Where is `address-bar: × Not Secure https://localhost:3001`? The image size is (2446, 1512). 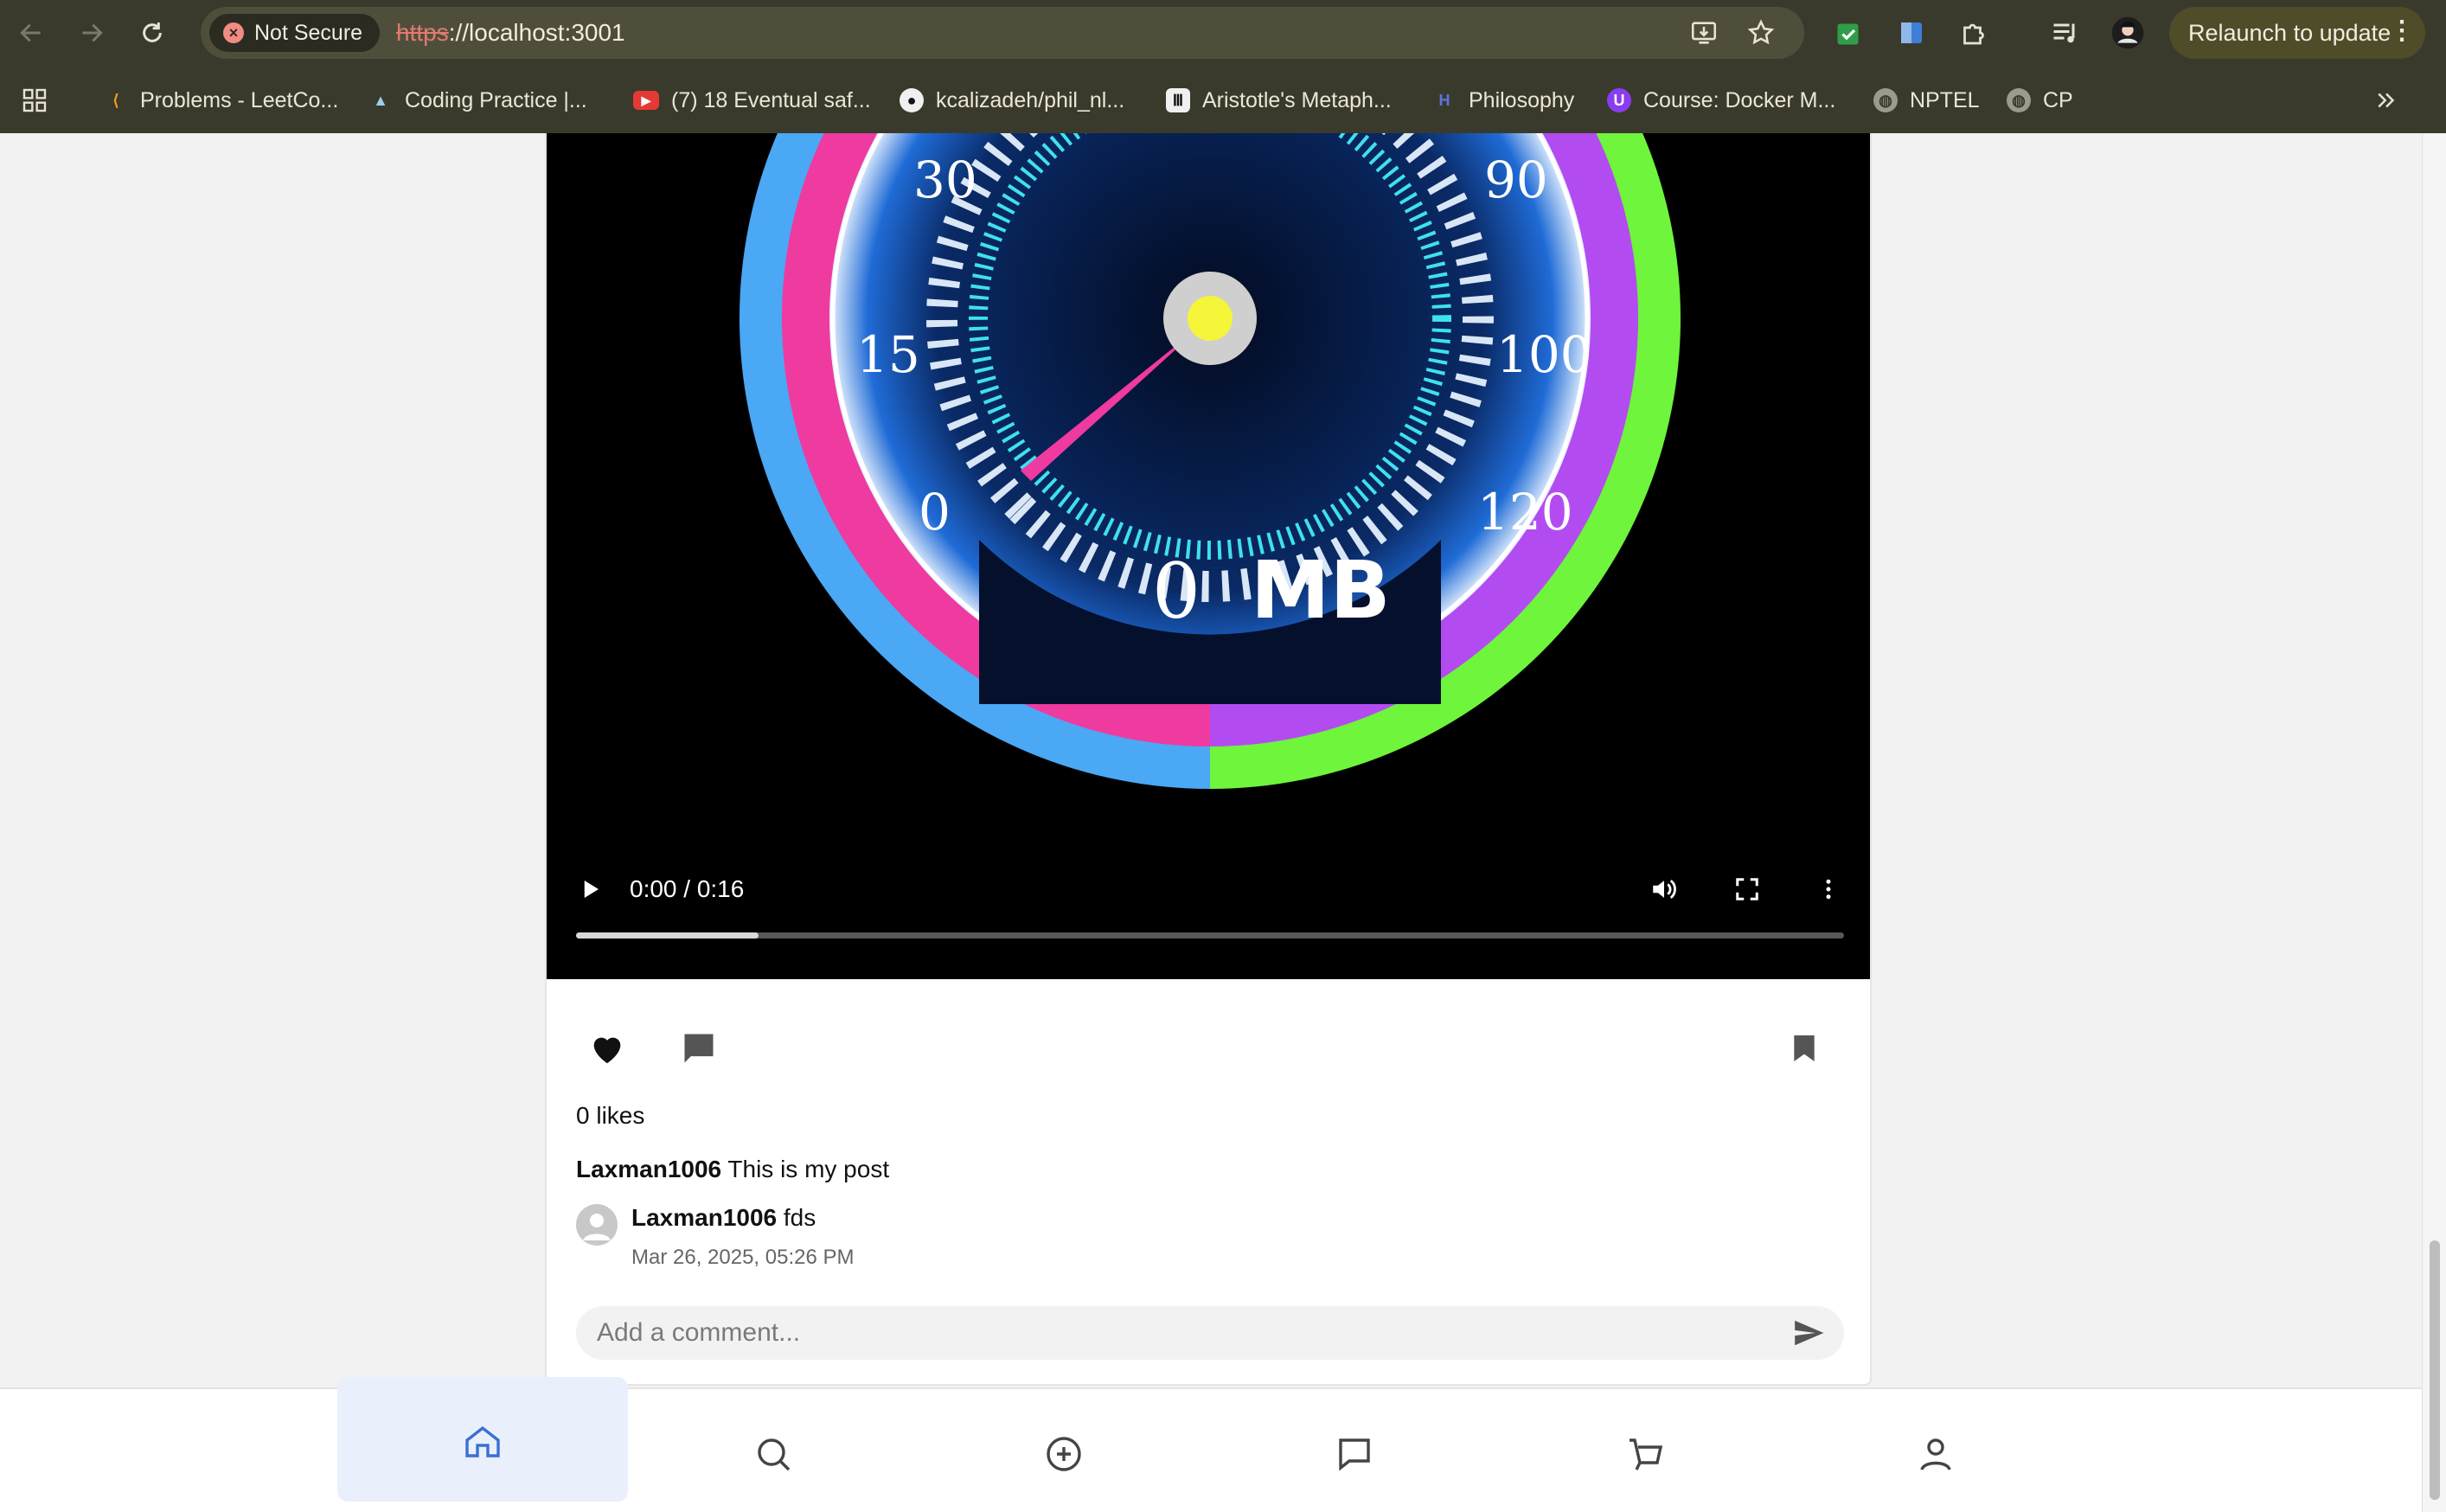
address-bar: × Not Secure https://localhost:3001 is located at coordinates (1002, 33).